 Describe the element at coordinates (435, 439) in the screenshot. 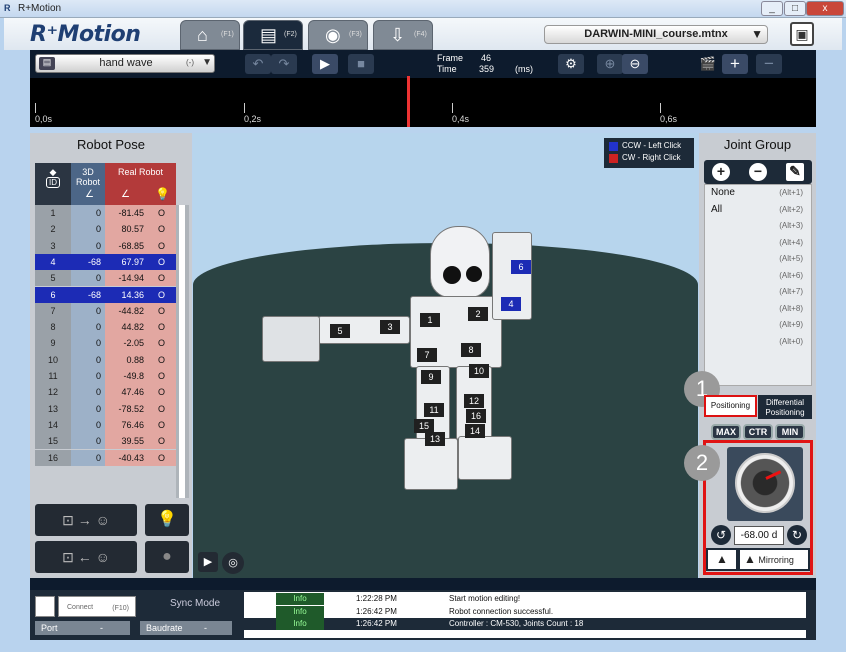

I see `joint-label: 13` at that location.